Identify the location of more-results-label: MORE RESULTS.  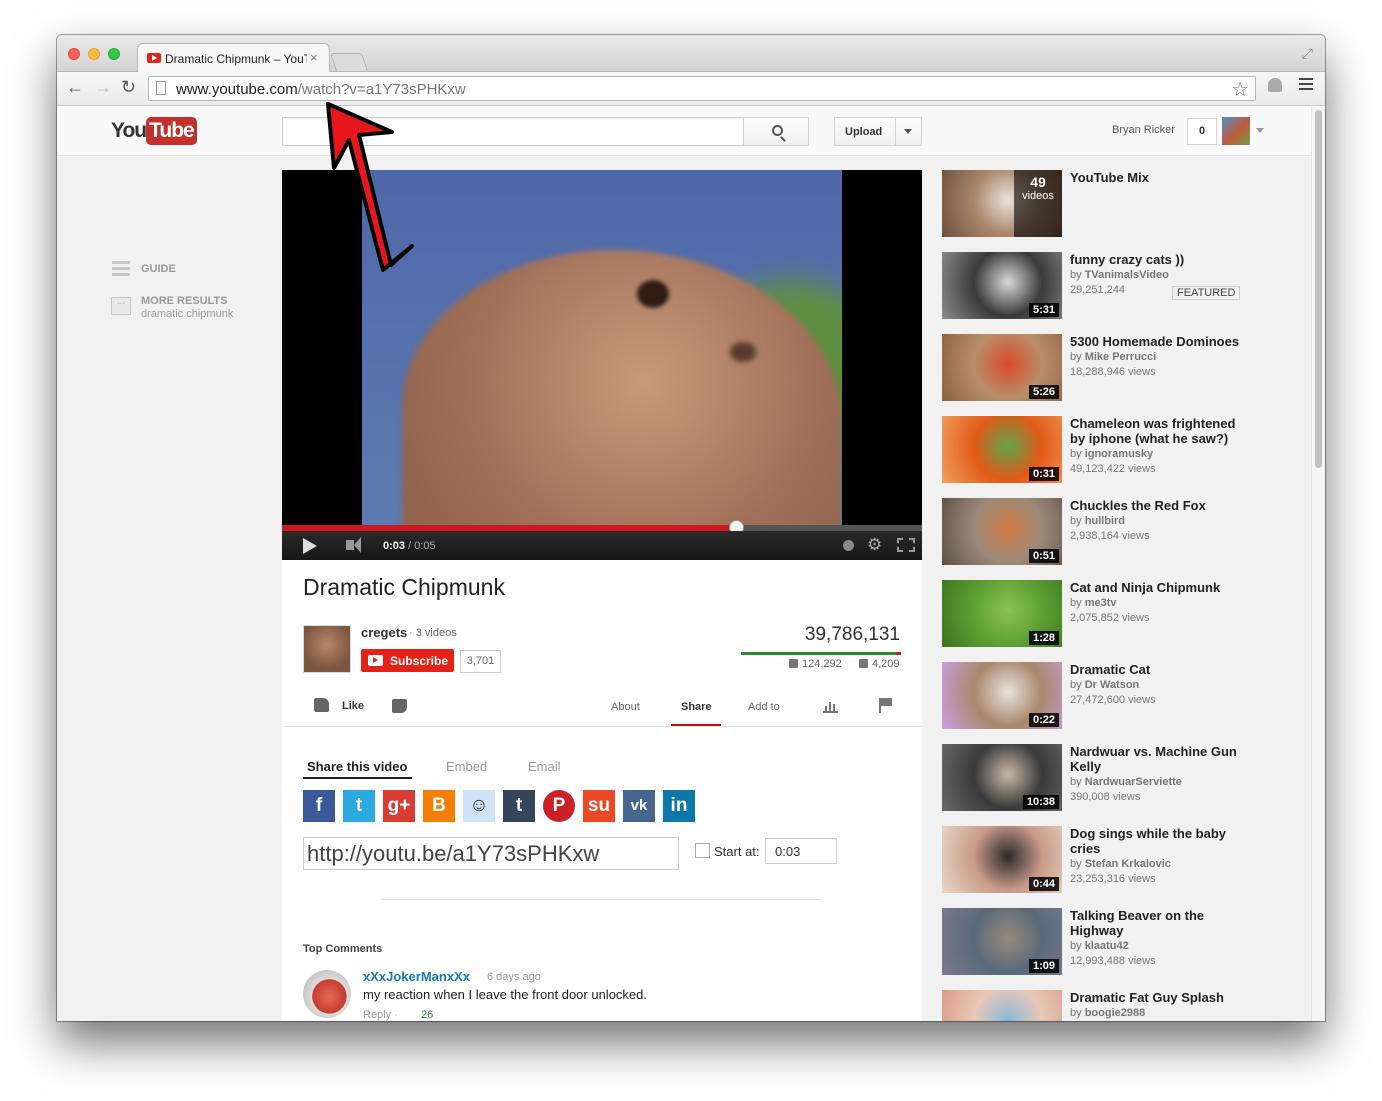
(184, 301).